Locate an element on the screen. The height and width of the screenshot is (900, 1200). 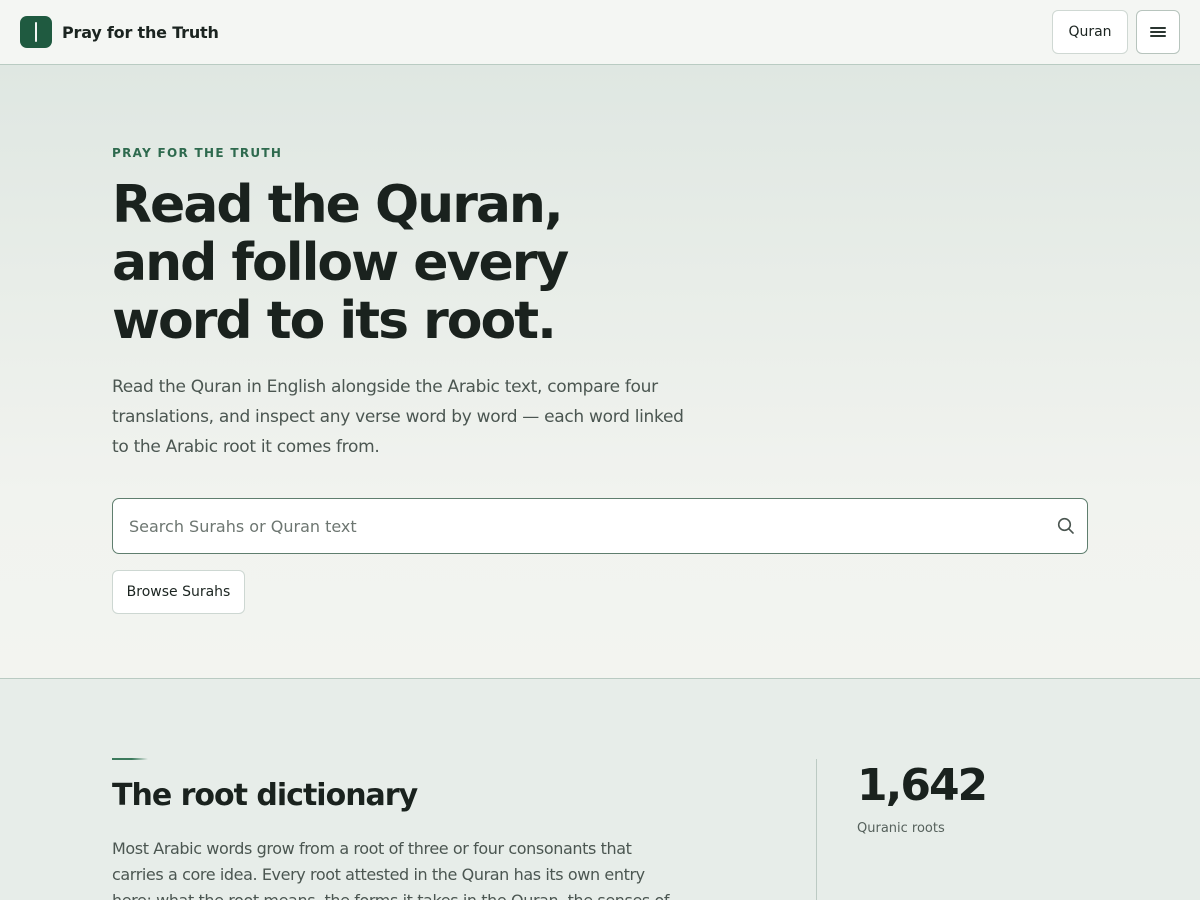
brand-name: Pray for the Truth is located at coordinates (140, 32).